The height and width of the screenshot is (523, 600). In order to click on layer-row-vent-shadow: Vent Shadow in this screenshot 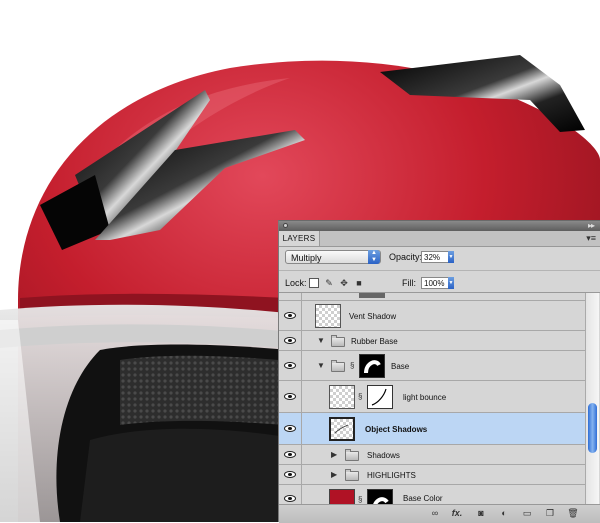, I will do `click(432, 316)`.